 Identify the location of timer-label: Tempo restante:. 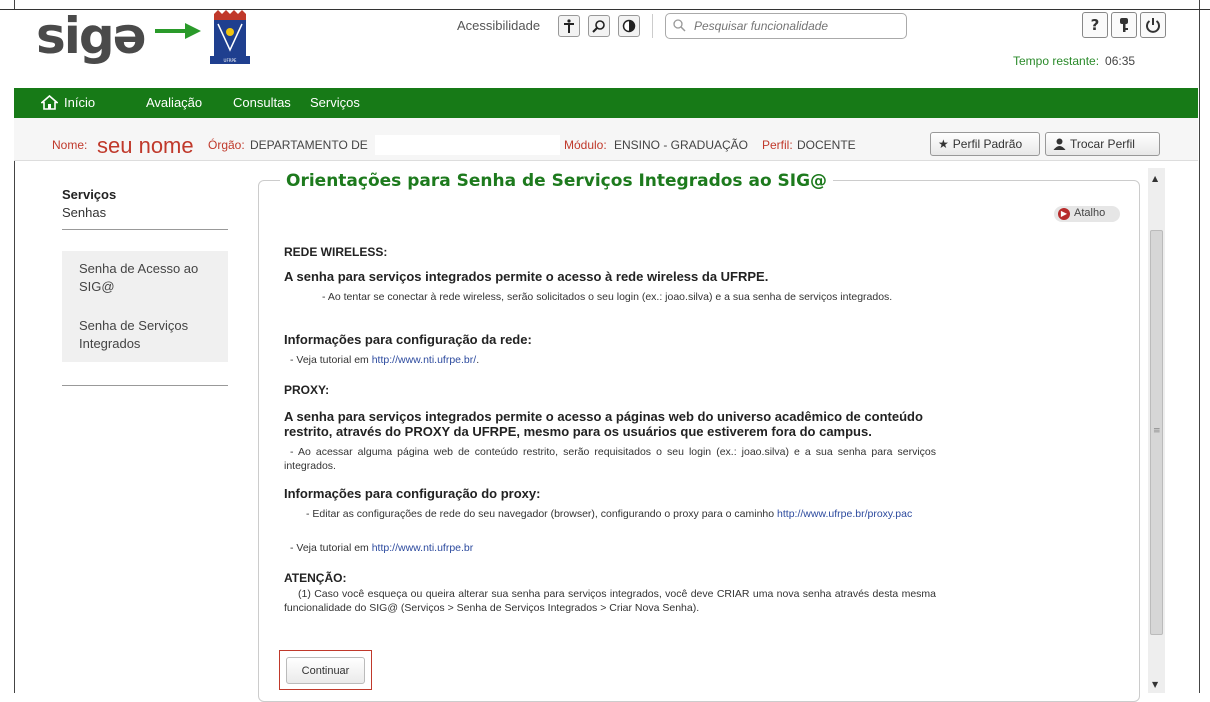
(1056, 61).